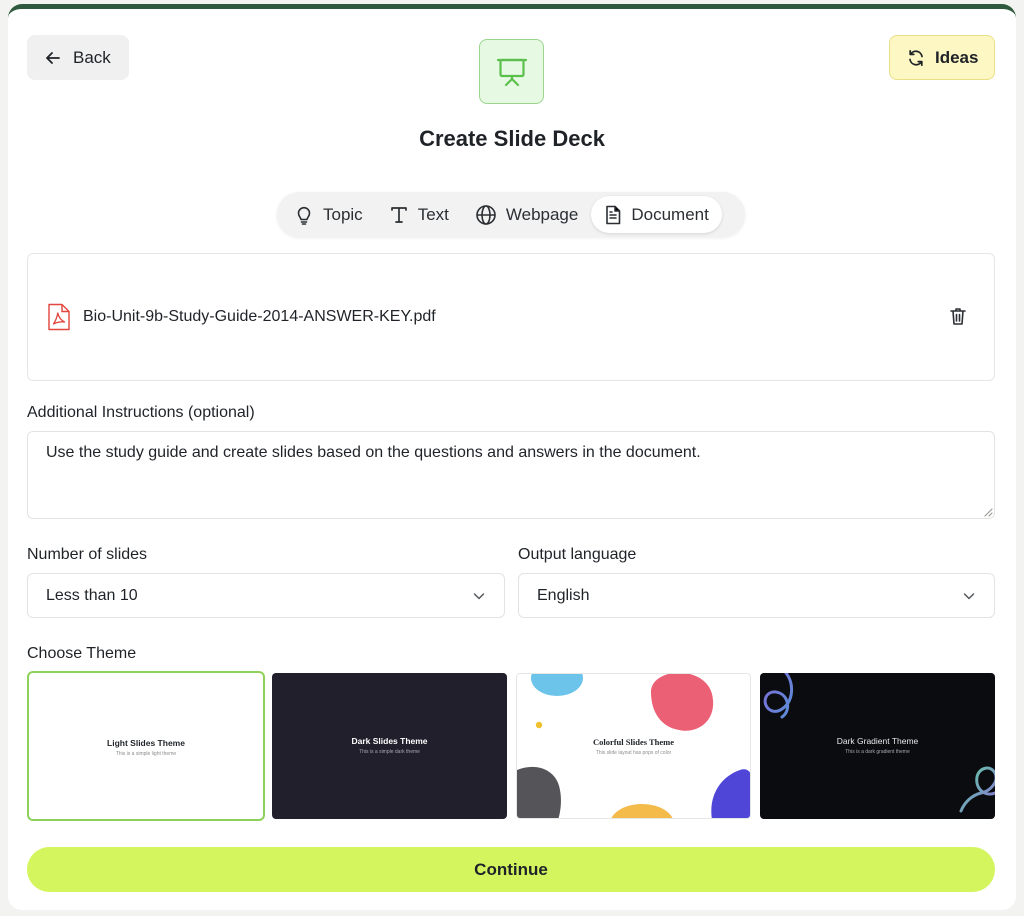 Image resolution: width=1024 pixels, height=916 pixels. What do you see at coordinates (577, 554) in the screenshot?
I see `language-label: Output language` at bounding box center [577, 554].